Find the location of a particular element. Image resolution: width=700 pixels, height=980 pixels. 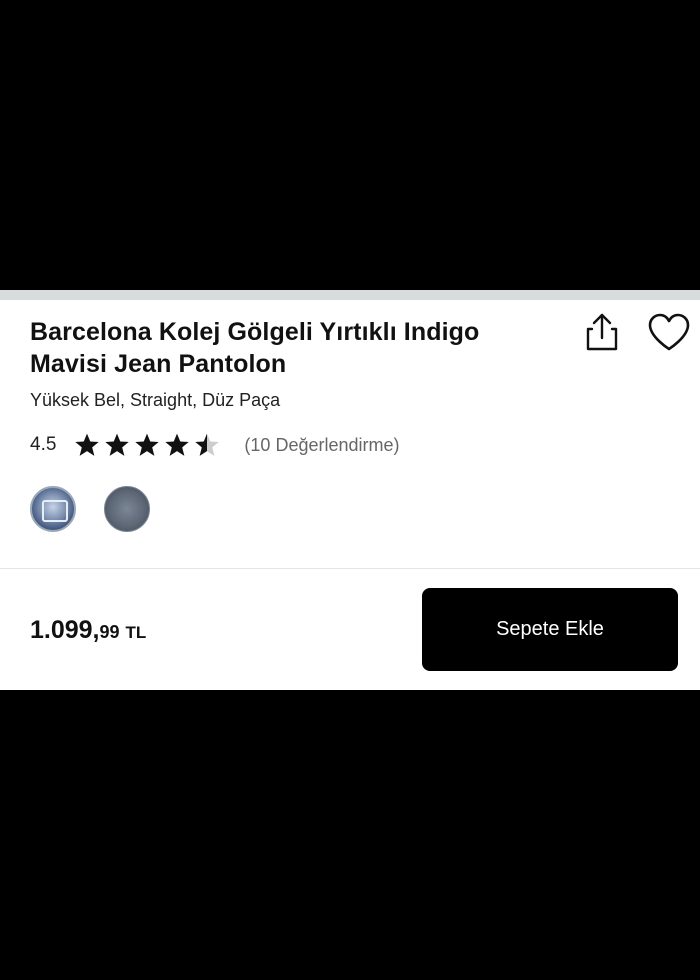

color-swatch-grey is located at coordinates (127, 509).